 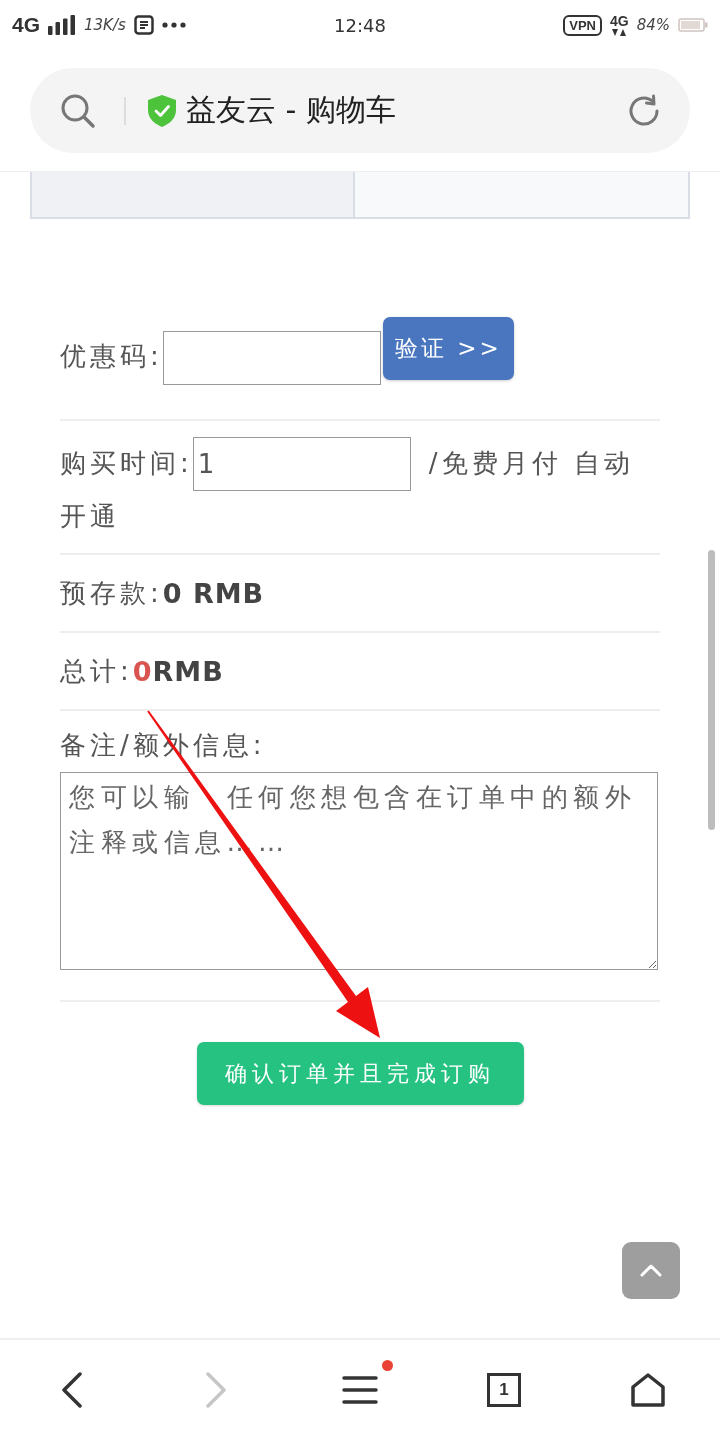 What do you see at coordinates (105, 25) in the screenshot?
I see `network-speed: 13K/s` at bounding box center [105, 25].